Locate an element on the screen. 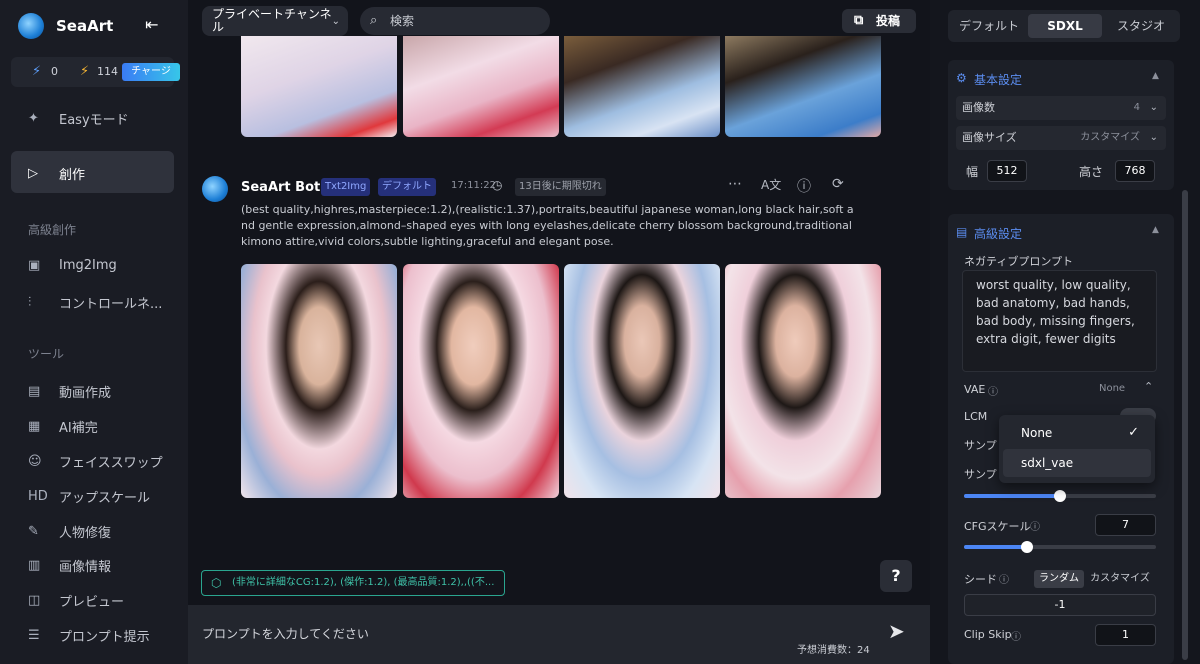  search-icon: ⌕ is located at coordinates (374, 20).